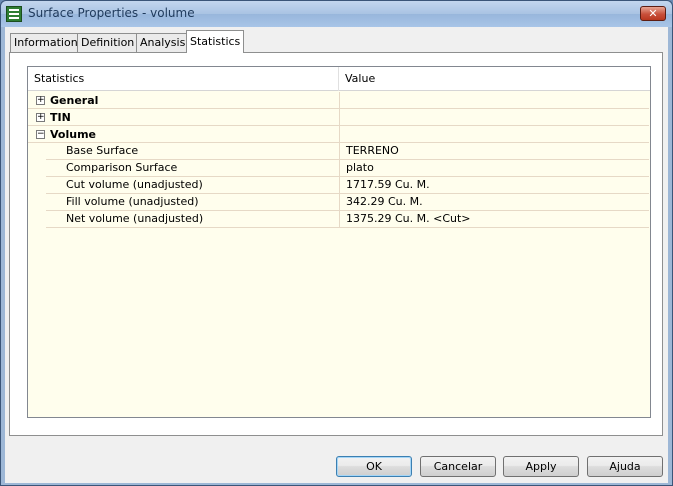  Describe the element at coordinates (74, 100) in the screenshot. I see `group-label-general: General` at that location.